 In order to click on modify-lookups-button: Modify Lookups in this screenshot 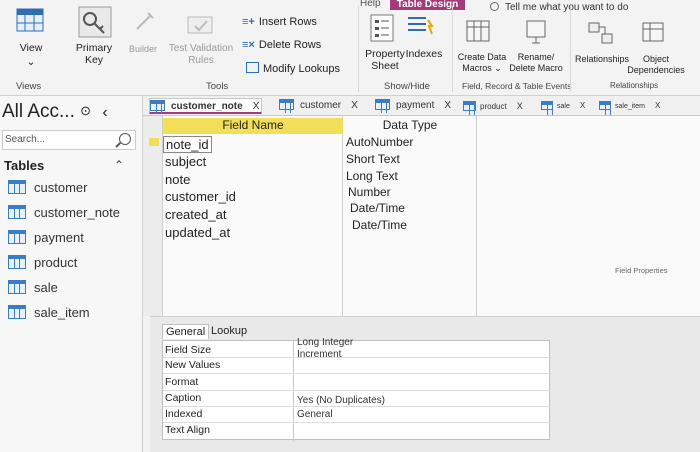, I will do `click(293, 68)`.